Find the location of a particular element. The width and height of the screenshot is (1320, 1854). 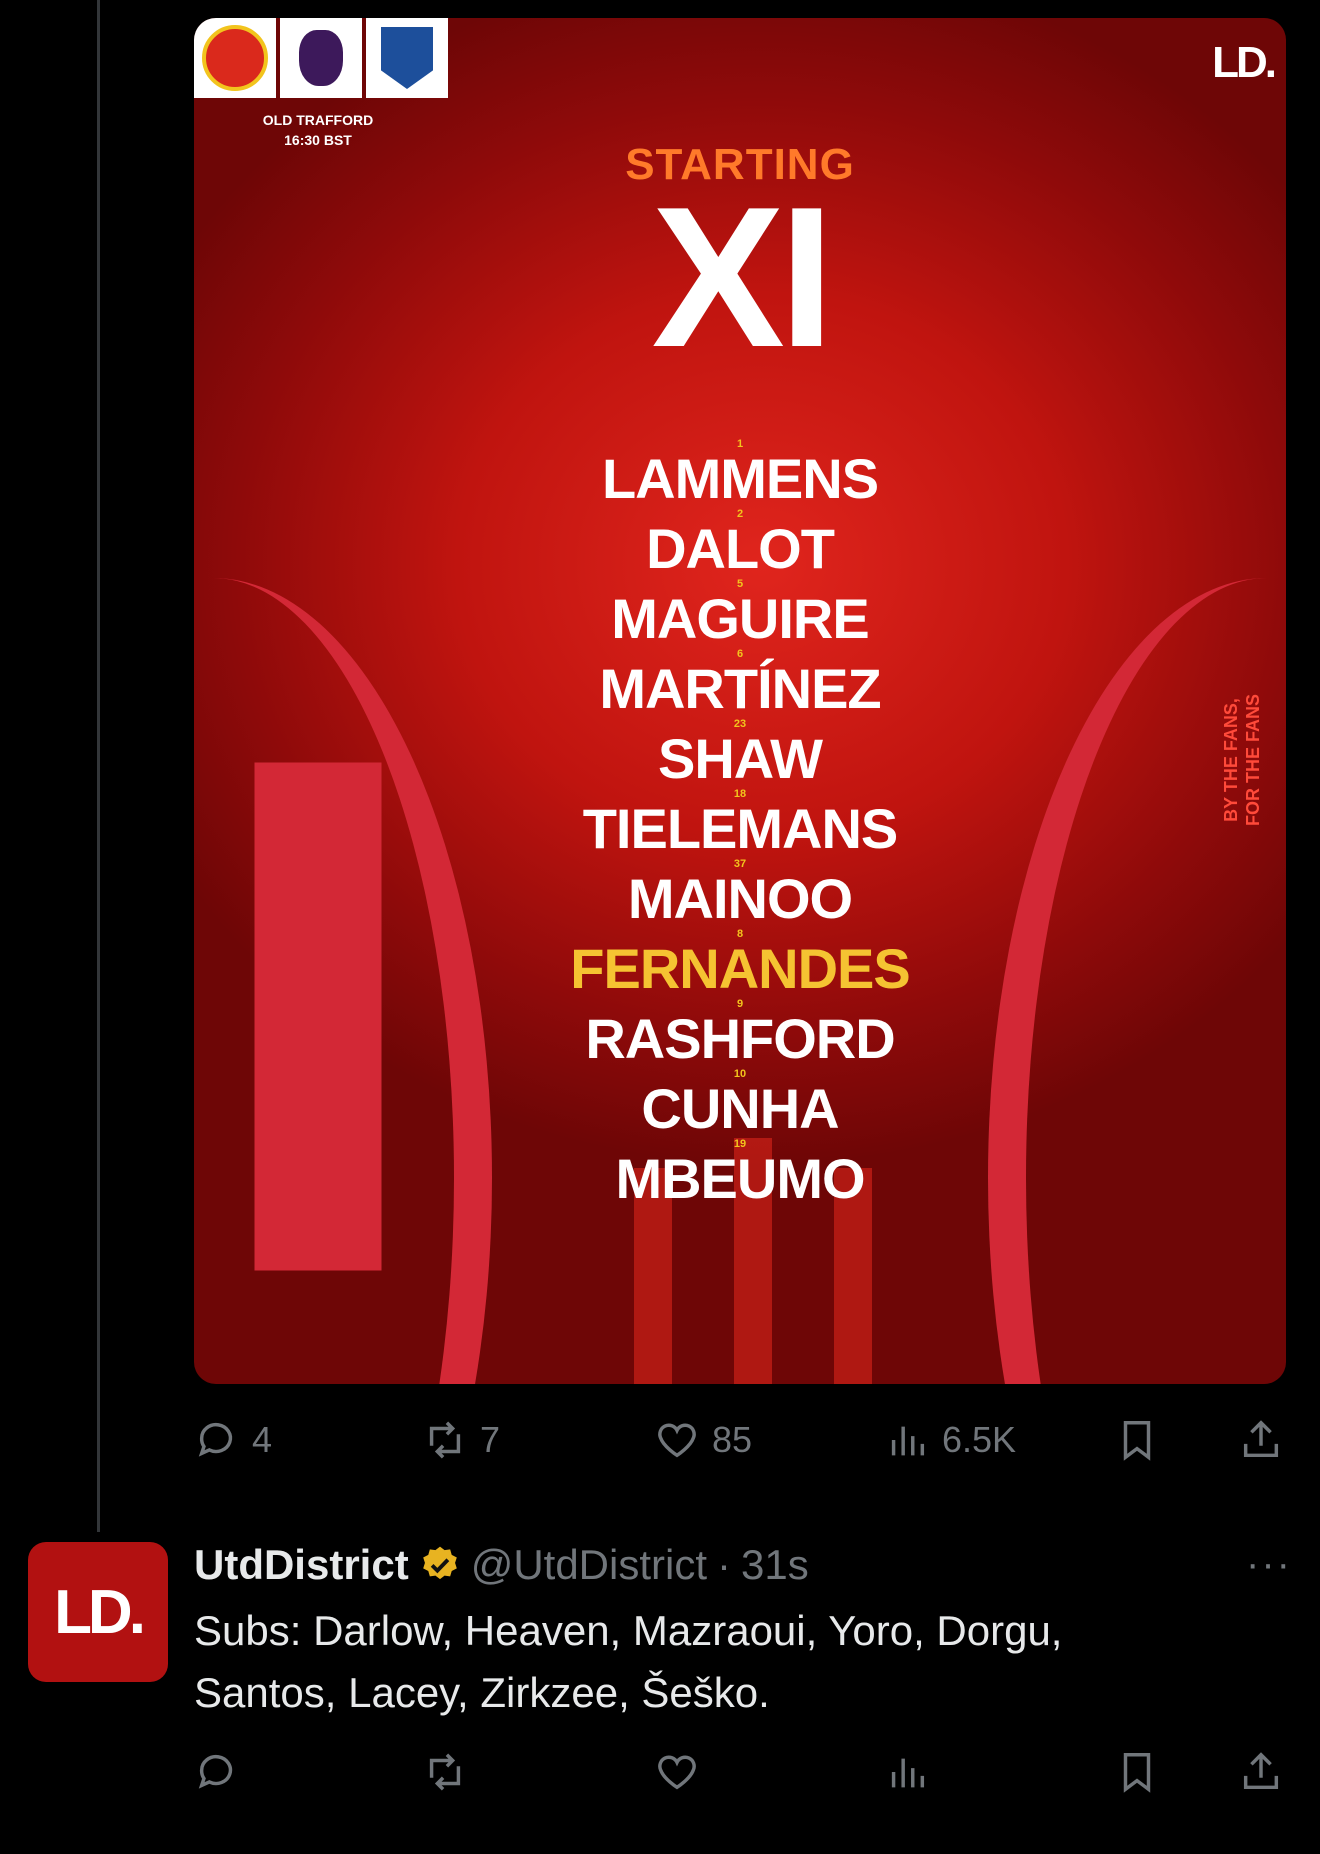

player-row: 1 LAMMENS is located at coordinates (740, 474).